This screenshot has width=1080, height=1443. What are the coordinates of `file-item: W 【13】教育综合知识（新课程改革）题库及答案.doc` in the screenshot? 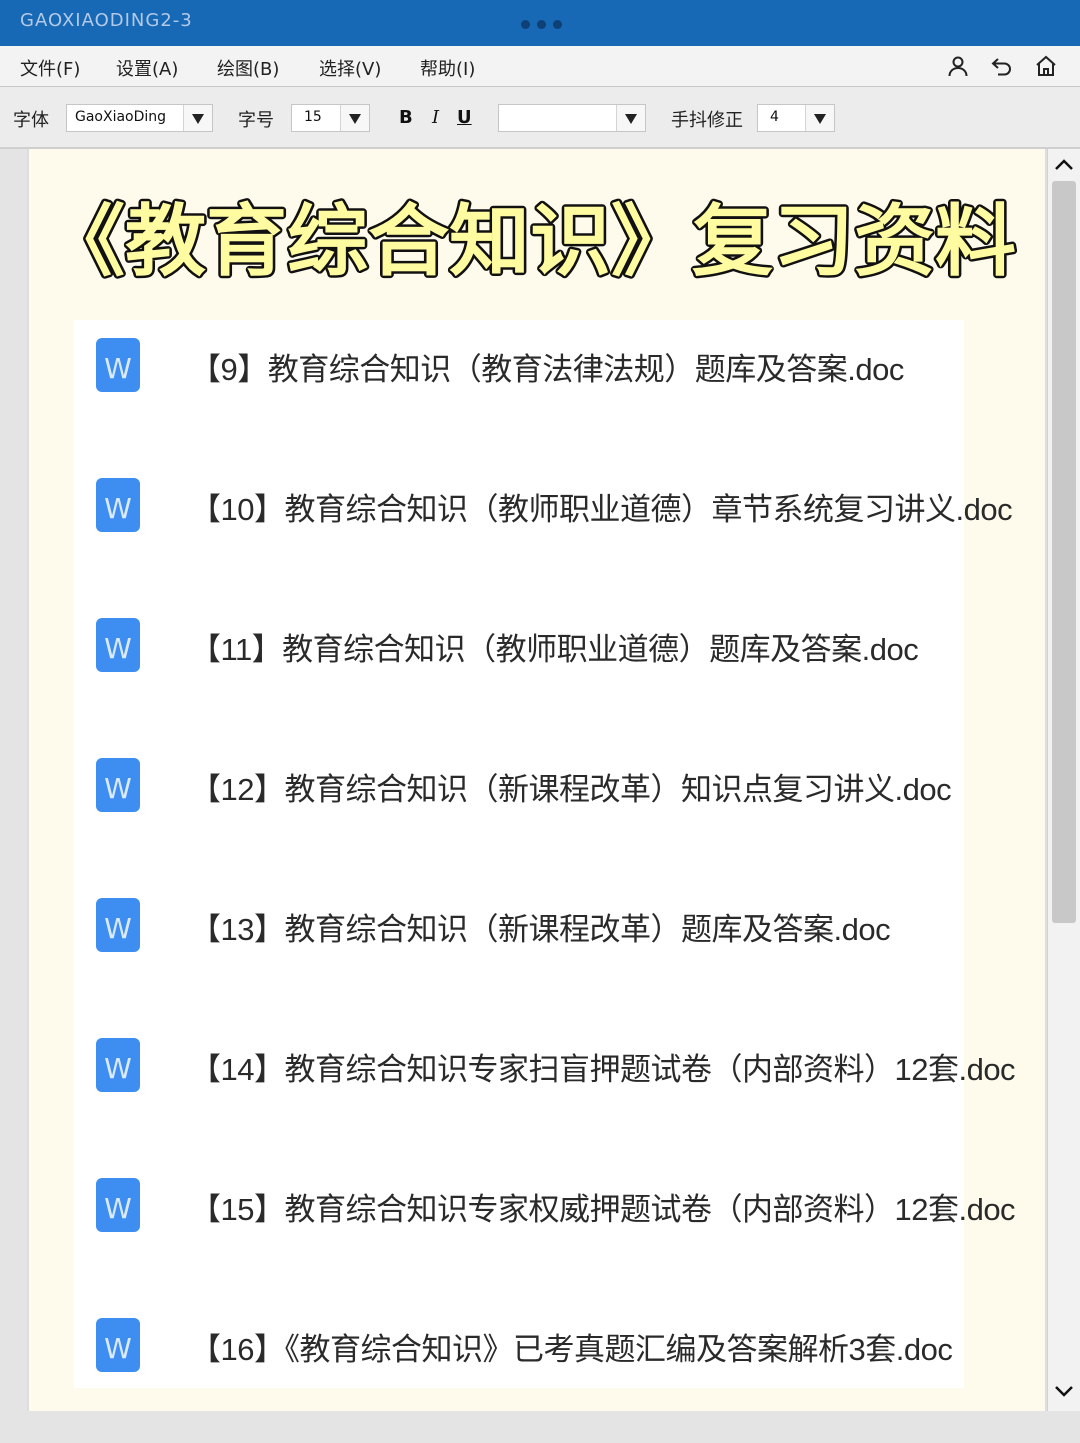 It's located at (519, 950).